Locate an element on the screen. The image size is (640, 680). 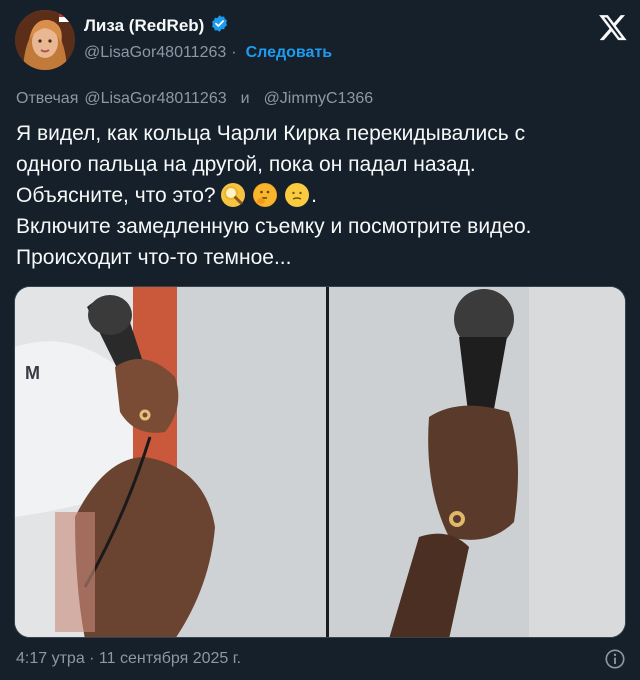
mention-link: @JimmyC1366 is located at coordinates (319, 99).